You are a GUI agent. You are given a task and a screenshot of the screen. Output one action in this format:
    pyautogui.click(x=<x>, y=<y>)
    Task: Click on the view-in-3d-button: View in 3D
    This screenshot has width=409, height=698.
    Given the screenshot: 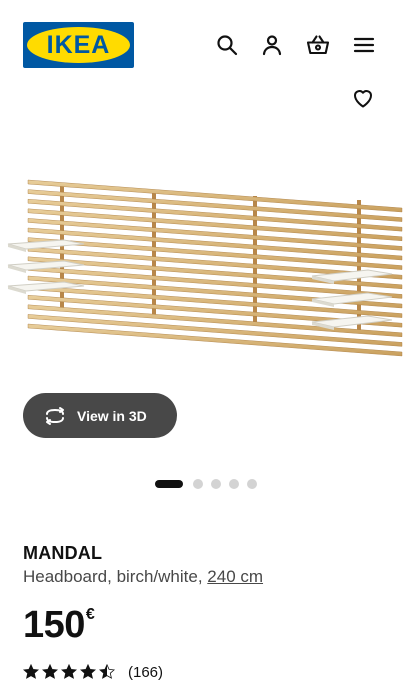 What is the action you would take?
    pyautogui.click(x=100, y=415)
    